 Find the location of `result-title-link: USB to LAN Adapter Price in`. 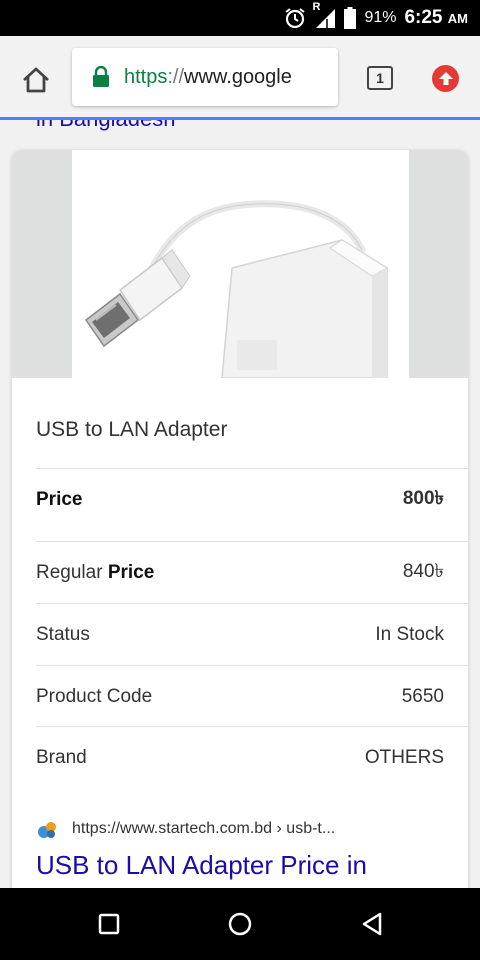

result-title-link: USB to LAN Adapter Price in is located at coordinates (201, 865).